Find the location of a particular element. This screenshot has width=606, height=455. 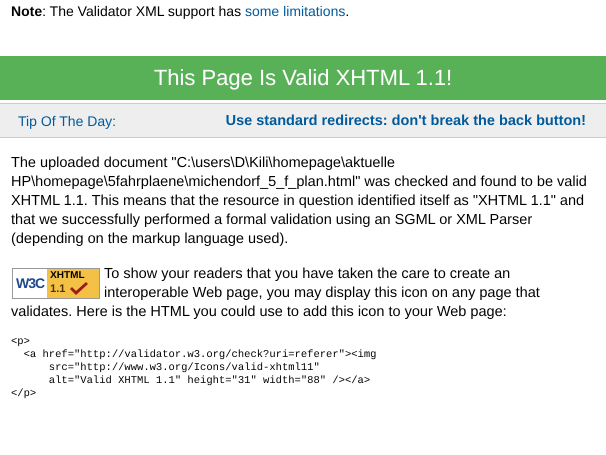

valid-banner: This Page Is Valid XHTML 1.1! is located at coordinates (303, 78).